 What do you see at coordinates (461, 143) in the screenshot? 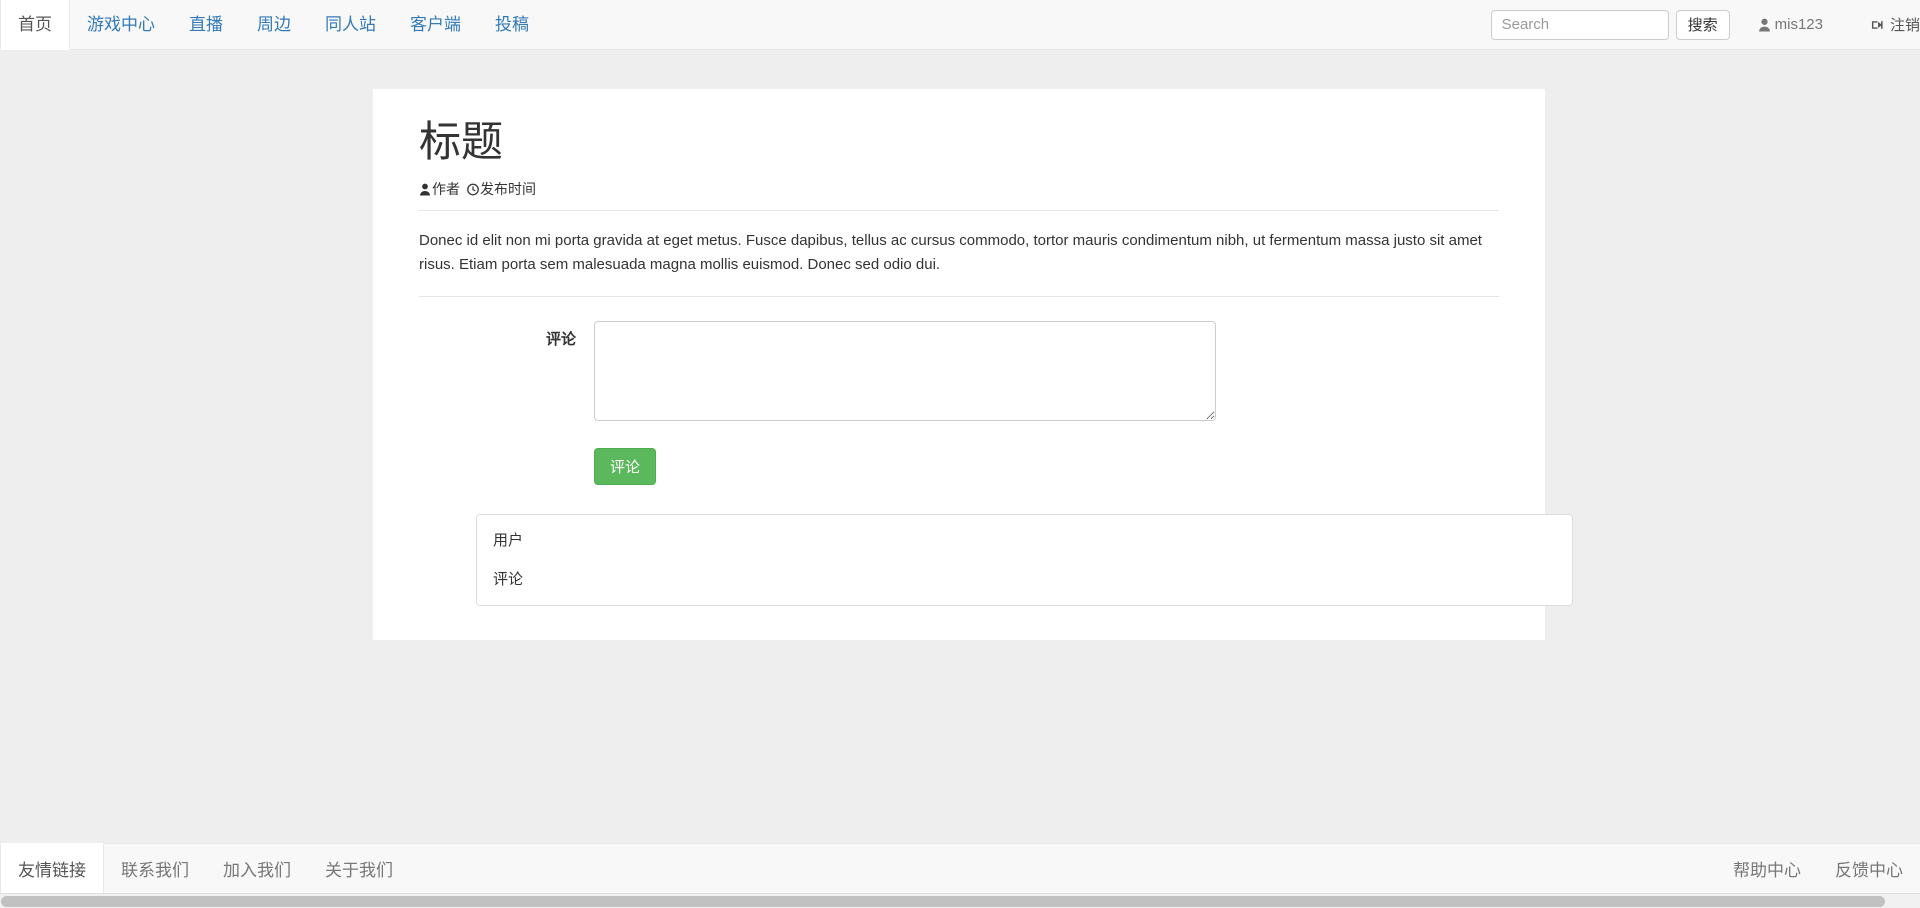
I see `page-title: 标题` at bounding box center [461, 143].